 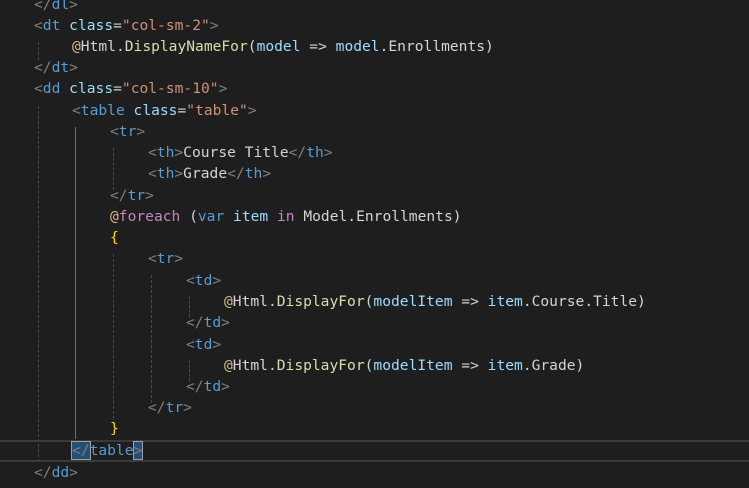 I want to click on code-line: </dt>, so click(x=374, y=67).